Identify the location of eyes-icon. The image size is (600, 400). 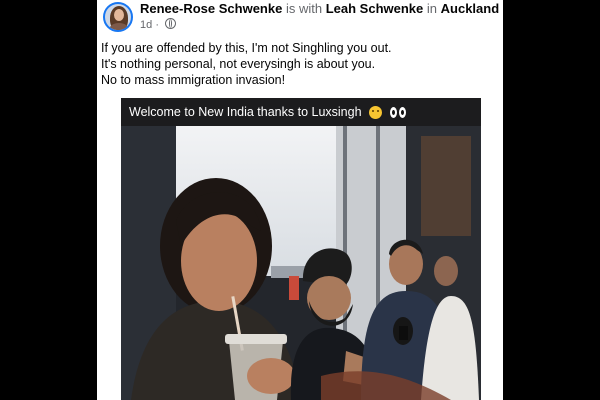
(398, 112).